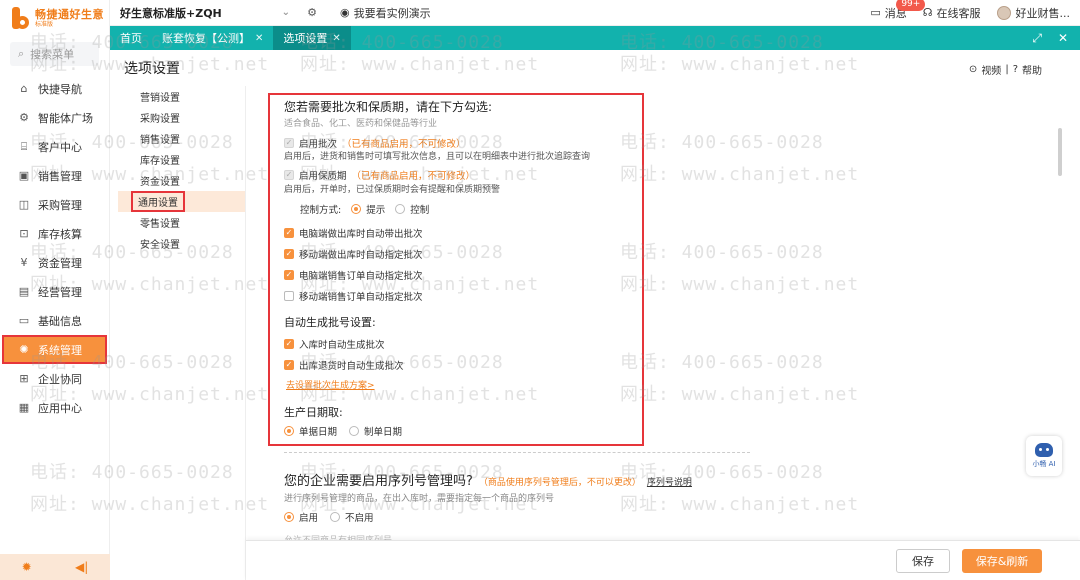 This screenshot has height=580, width=1080. Describe the element at coordinates (952, 13) in the screenshot. I see `online-service-button: ☊ 在线客服` at that location.